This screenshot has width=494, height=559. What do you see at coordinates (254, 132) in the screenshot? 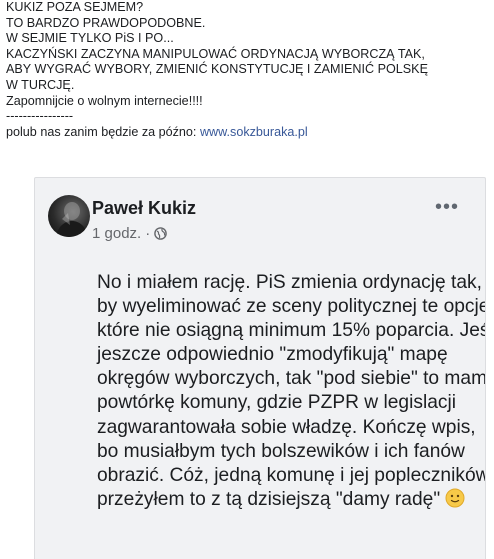
I see `website-link: www.sokzburaka.pl` at bounding box center [254, 132].